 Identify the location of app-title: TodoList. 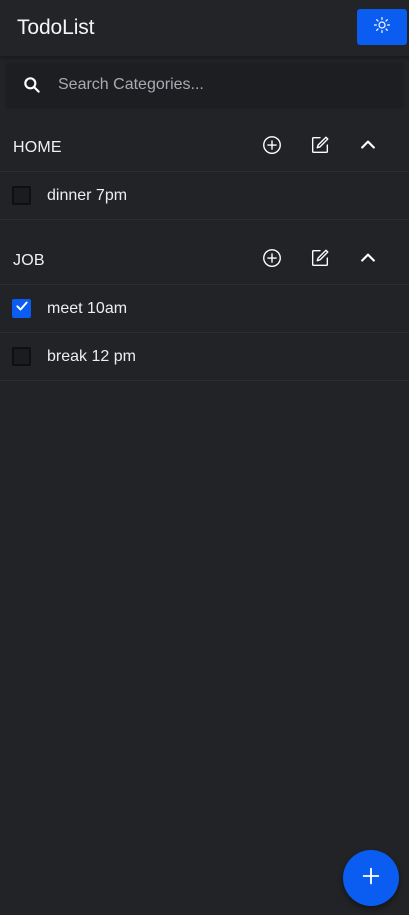
(56, 27).